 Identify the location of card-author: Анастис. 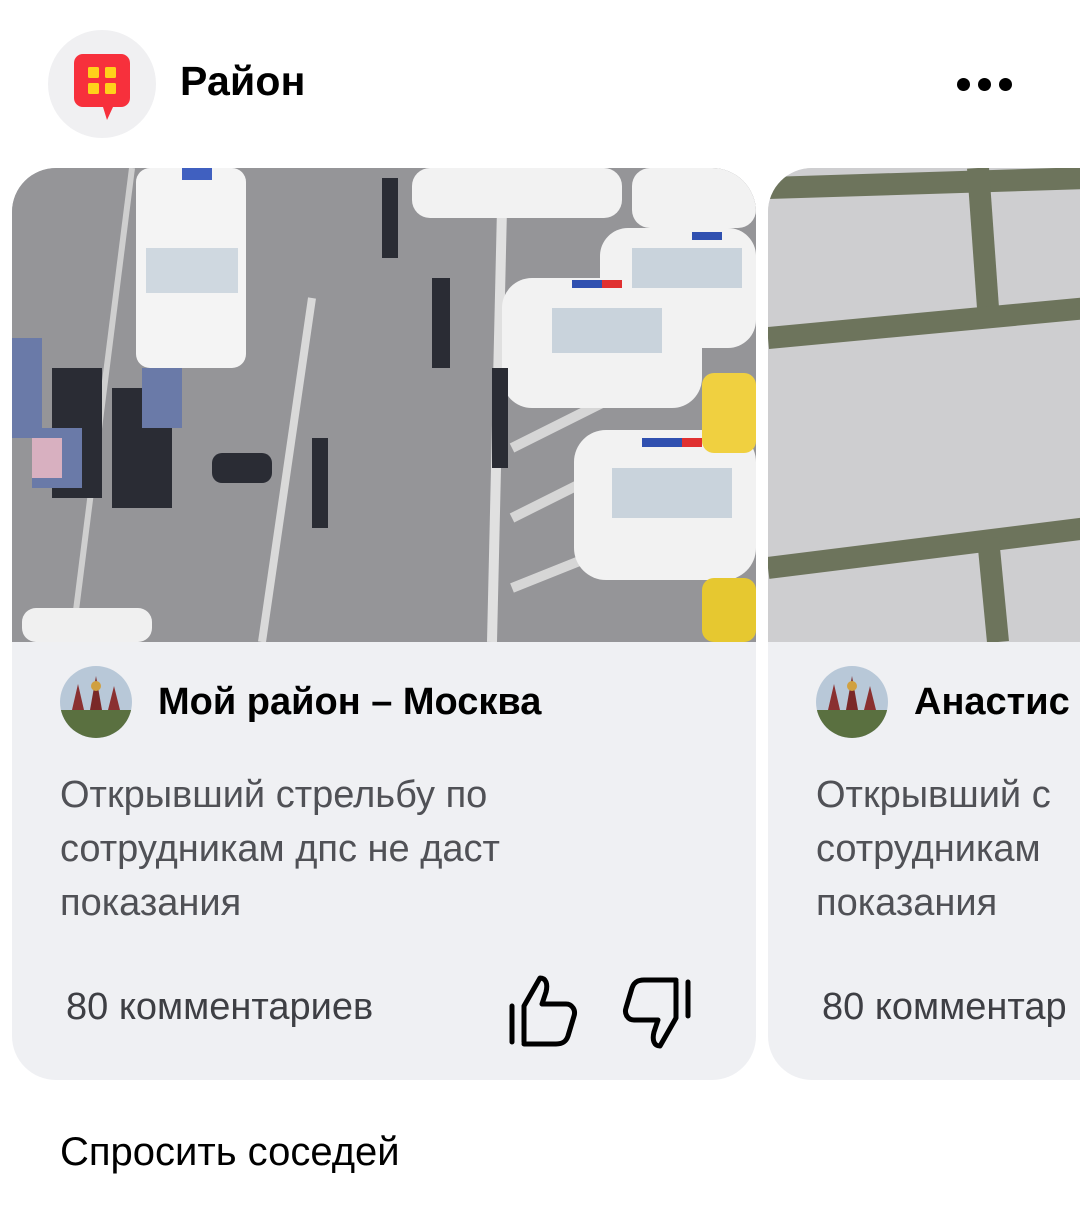
(943, 702).